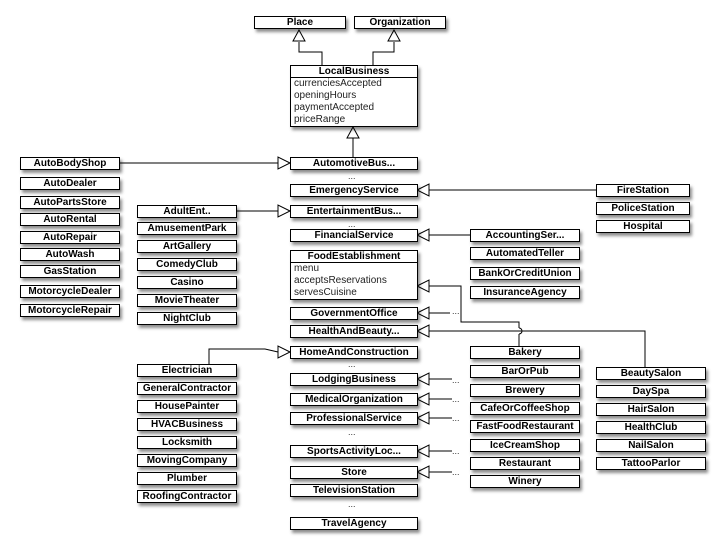 This screenshot has width=715, height=553. Describe the element at coordinates (70, 291) in the screenshot. I see `class-automotive: MotorcycleDealer` at that location.